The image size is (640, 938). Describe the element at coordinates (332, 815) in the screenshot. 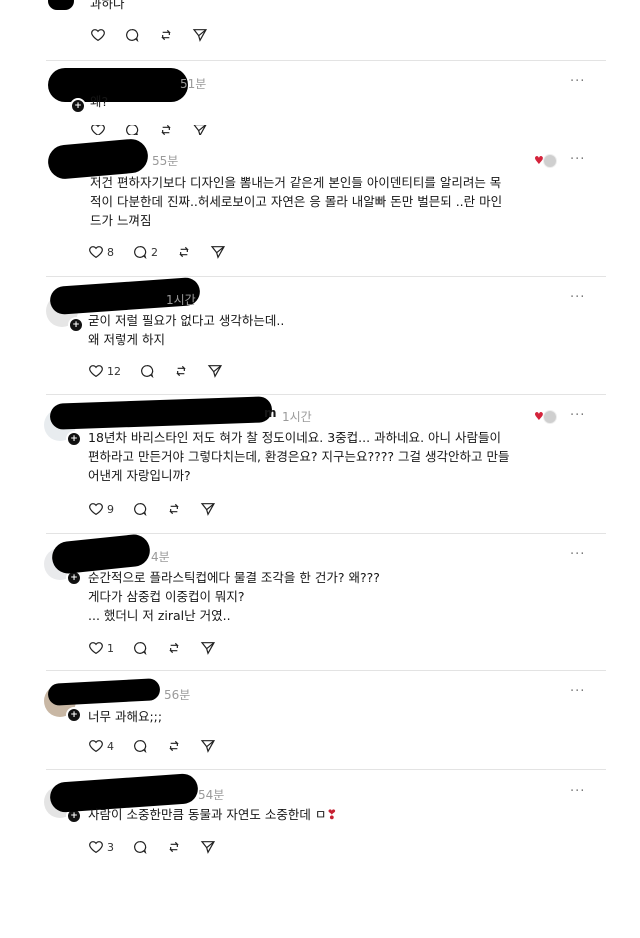

I see `red-heart-emoji-icon: ❣` at that location.